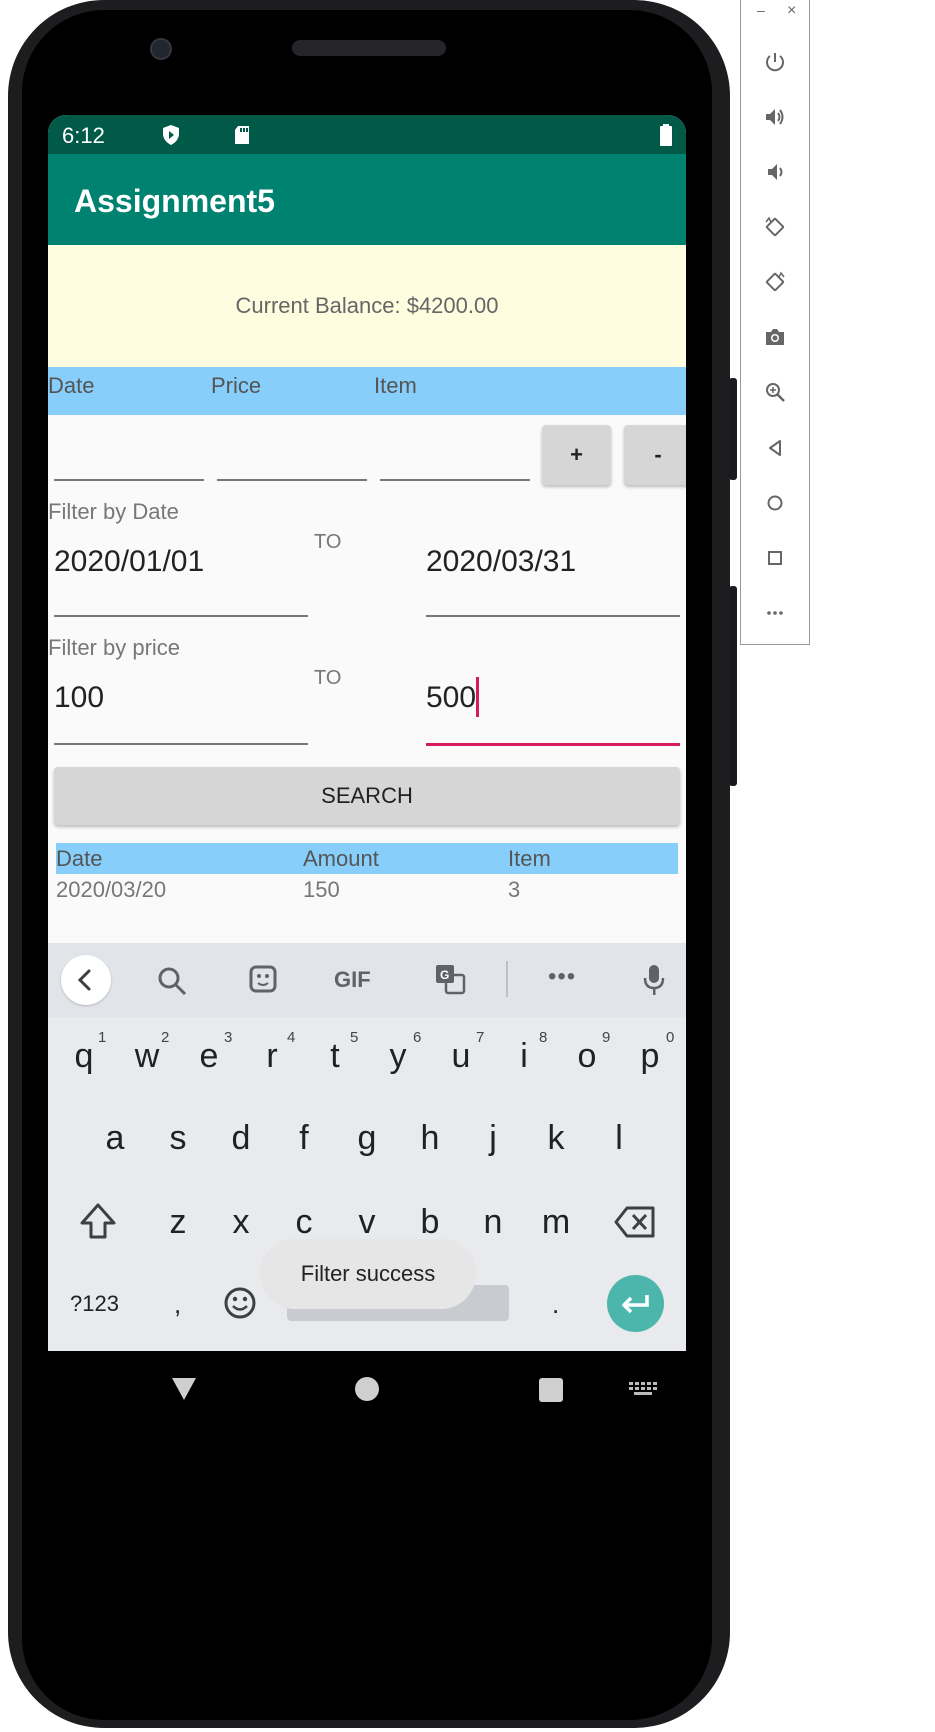  I want to click on date-from-input, so click(181, 571).